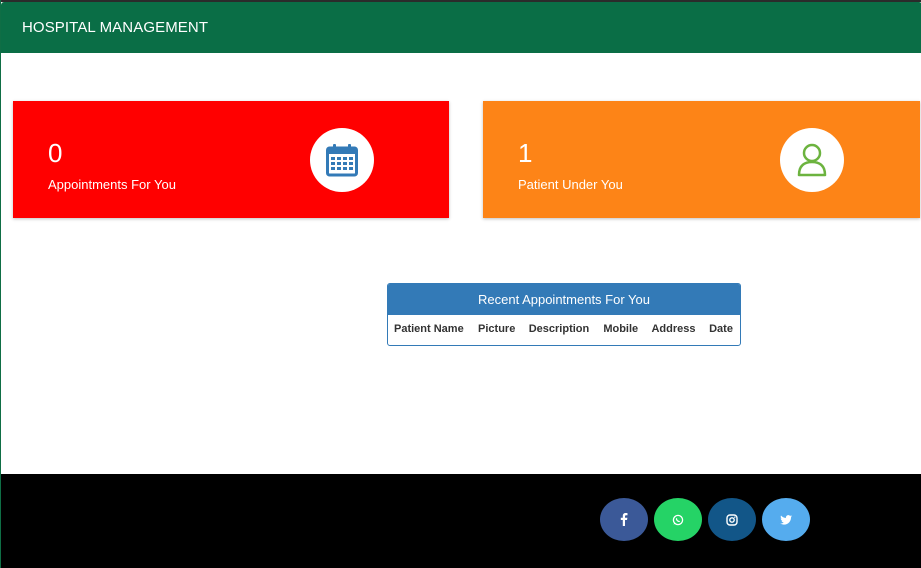 This screenshot has width=921, height=568. Describe the element at coordinates (525, 153) in the screenshot. I see `patients-count: 1` at that location.